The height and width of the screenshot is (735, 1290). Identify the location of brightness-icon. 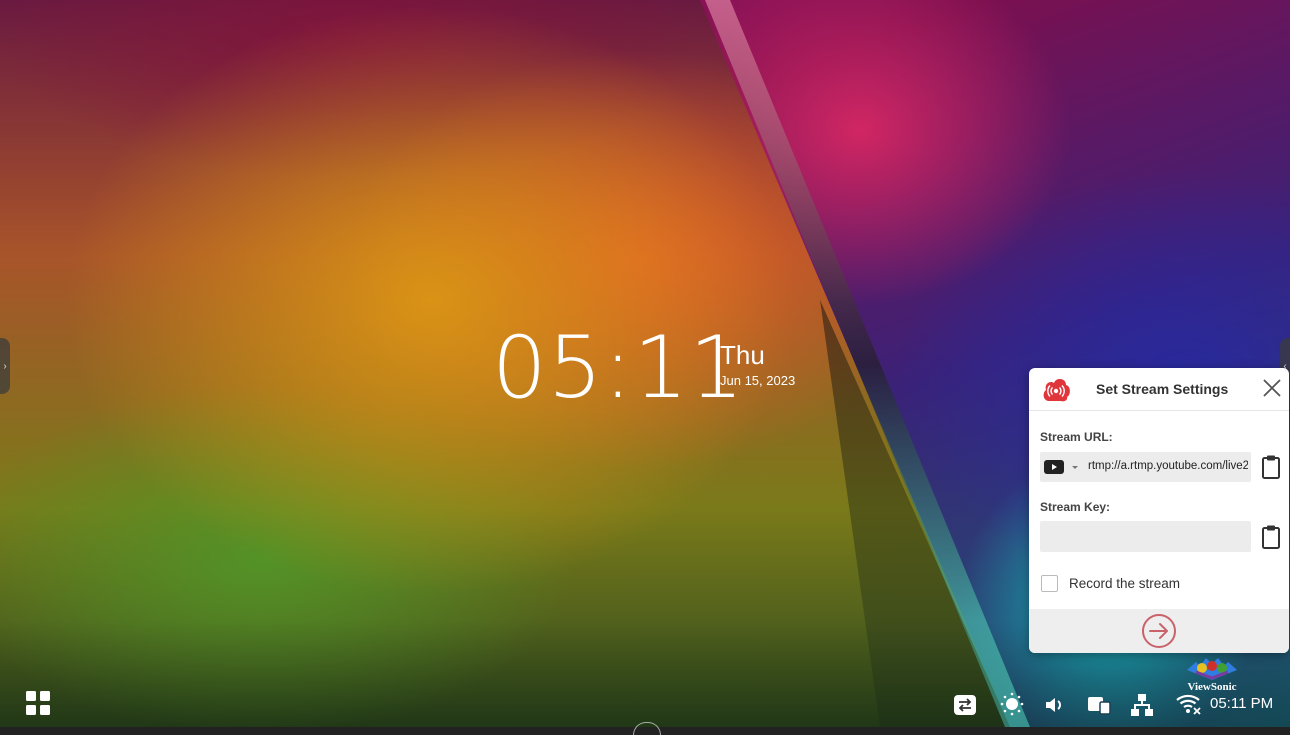
(1012, 704).